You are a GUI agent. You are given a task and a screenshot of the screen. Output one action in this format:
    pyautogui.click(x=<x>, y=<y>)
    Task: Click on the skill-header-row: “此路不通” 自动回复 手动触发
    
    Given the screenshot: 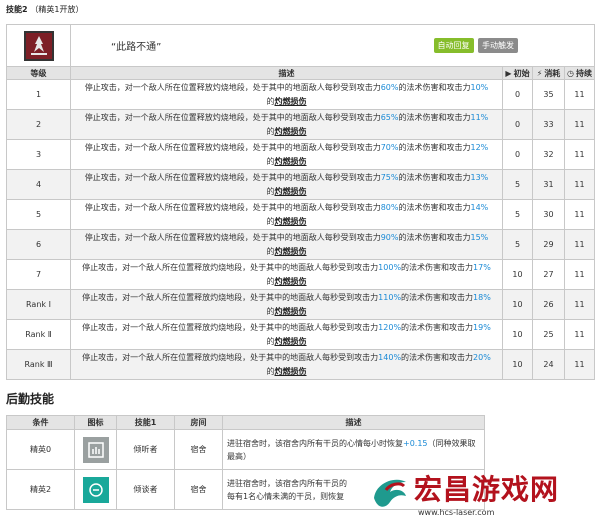 What is the action you would take?
    pyautogui.click(x=301, y=45)
    